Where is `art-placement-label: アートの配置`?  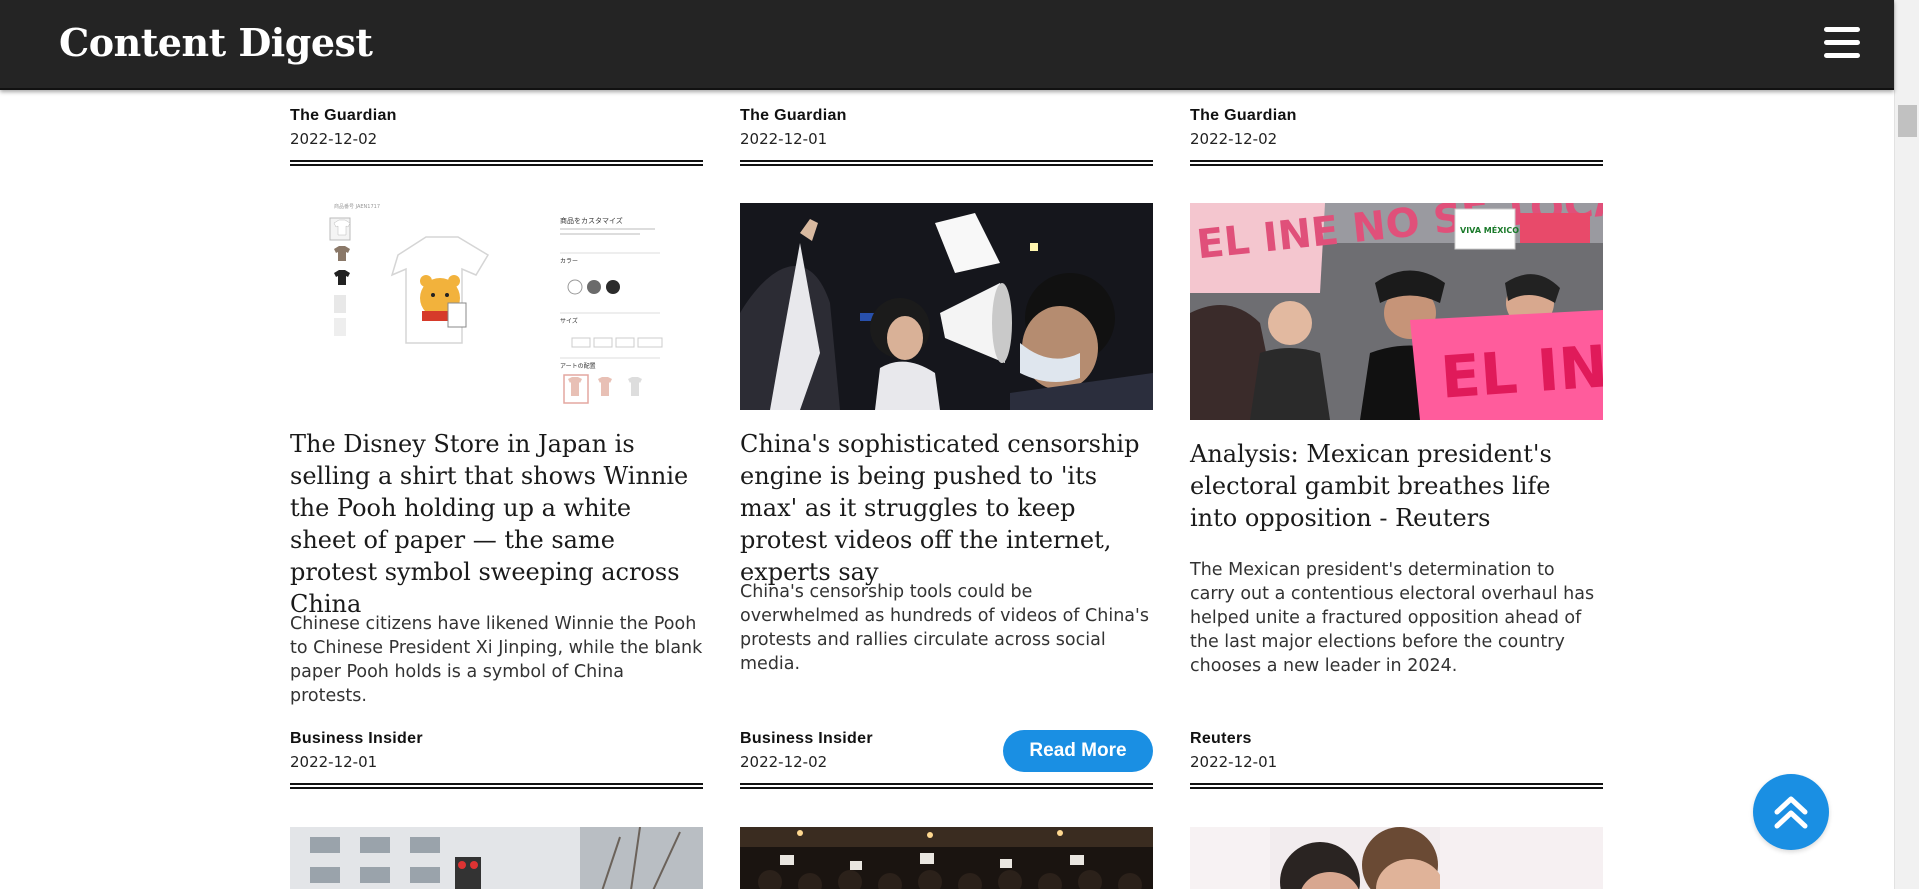 art-placement-label: アートの配置 is located at coordinates (578, 366).